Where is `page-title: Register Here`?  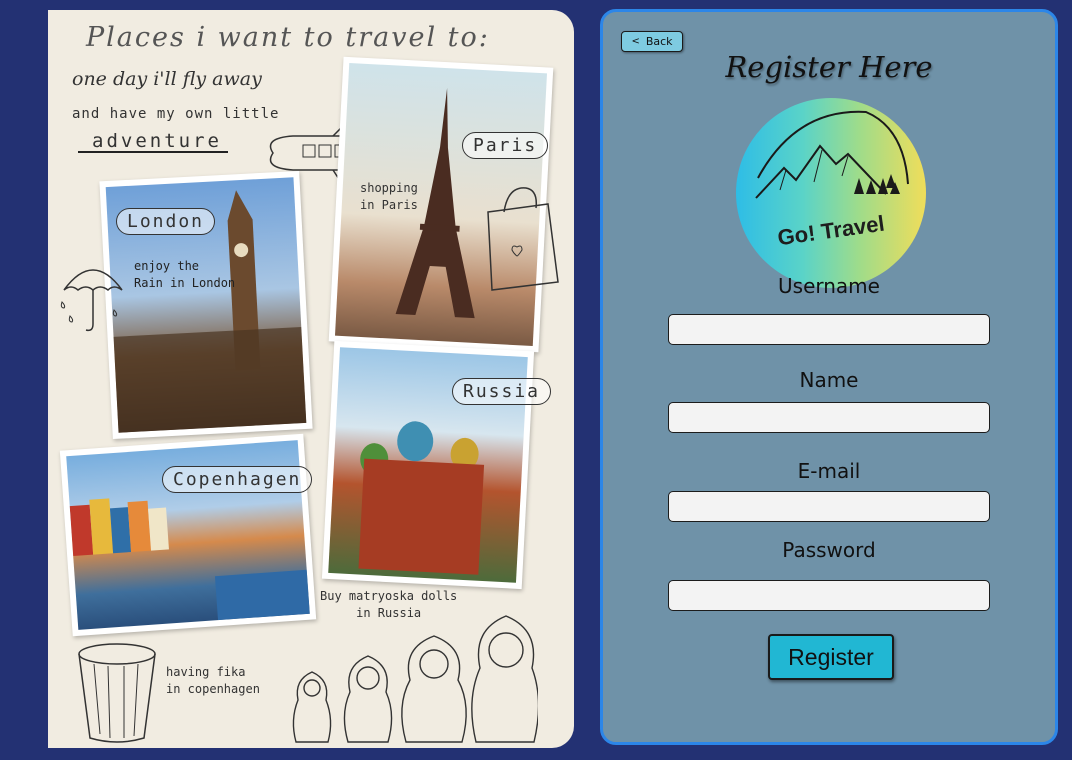
page-title: Register Here is located at coordinates (829, 67).